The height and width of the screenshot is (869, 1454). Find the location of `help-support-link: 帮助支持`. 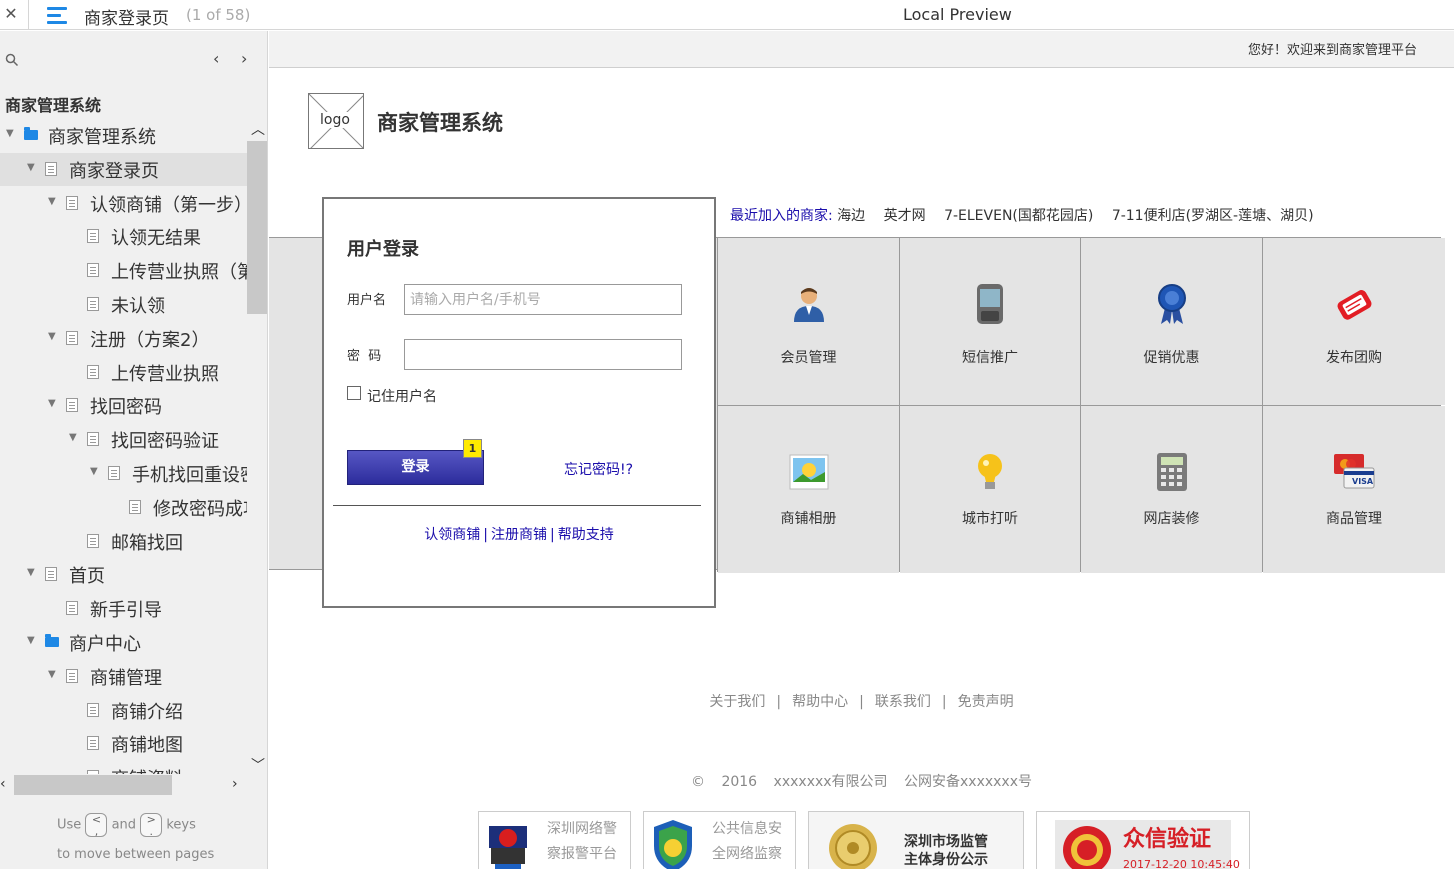

help-support-link: 帮助支持 is located at coordinates (586, 535).